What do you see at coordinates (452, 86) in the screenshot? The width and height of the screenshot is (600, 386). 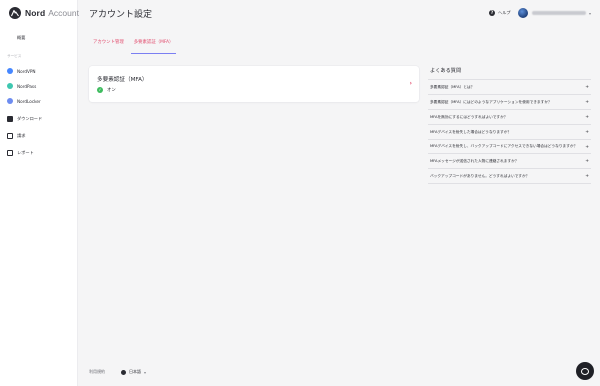 I see `faq-question: 多要素認証（MFA）とは？` at bounding box center [452, 86].